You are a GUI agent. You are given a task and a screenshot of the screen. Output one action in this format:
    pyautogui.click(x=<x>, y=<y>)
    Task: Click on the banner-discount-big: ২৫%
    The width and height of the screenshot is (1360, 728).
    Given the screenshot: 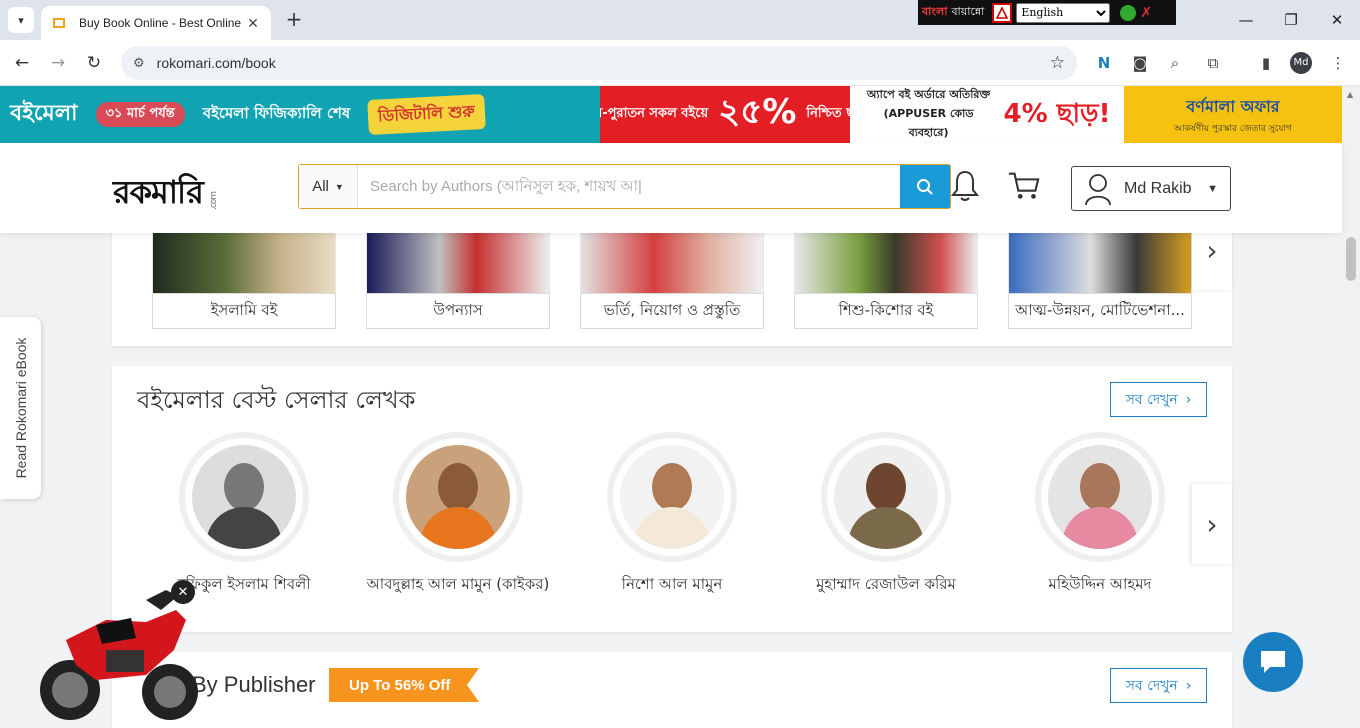 What is the action you would take?
    pyautogui.click(x=757, y=112)
    